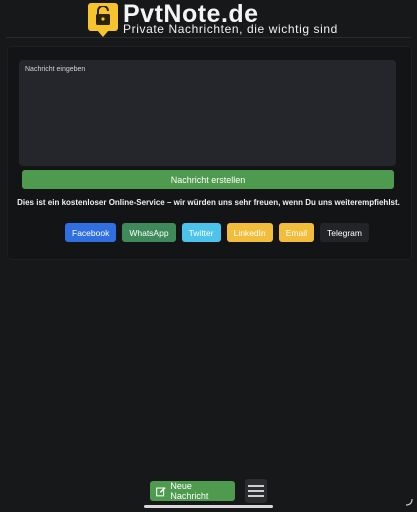 Image resolution: width=417 pixels, height=512 pixels. What do you see at coordinates (409, 502) in the screenshot?
I see `resize-grip-icon` at bounding box center [409, 502].